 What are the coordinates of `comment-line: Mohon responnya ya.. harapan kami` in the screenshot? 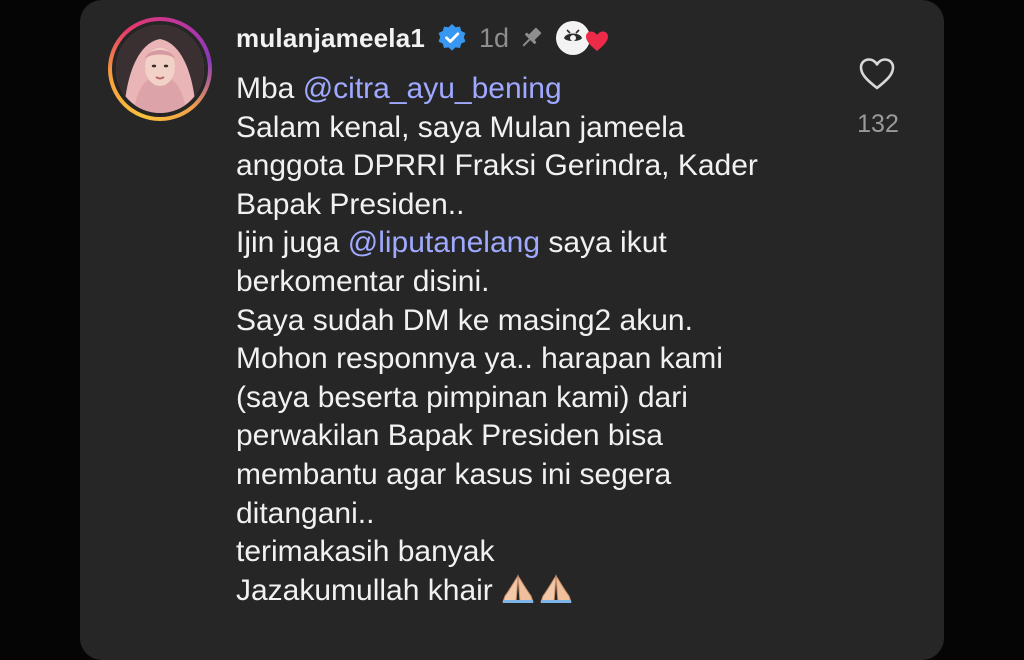 It's located at (531, 359).